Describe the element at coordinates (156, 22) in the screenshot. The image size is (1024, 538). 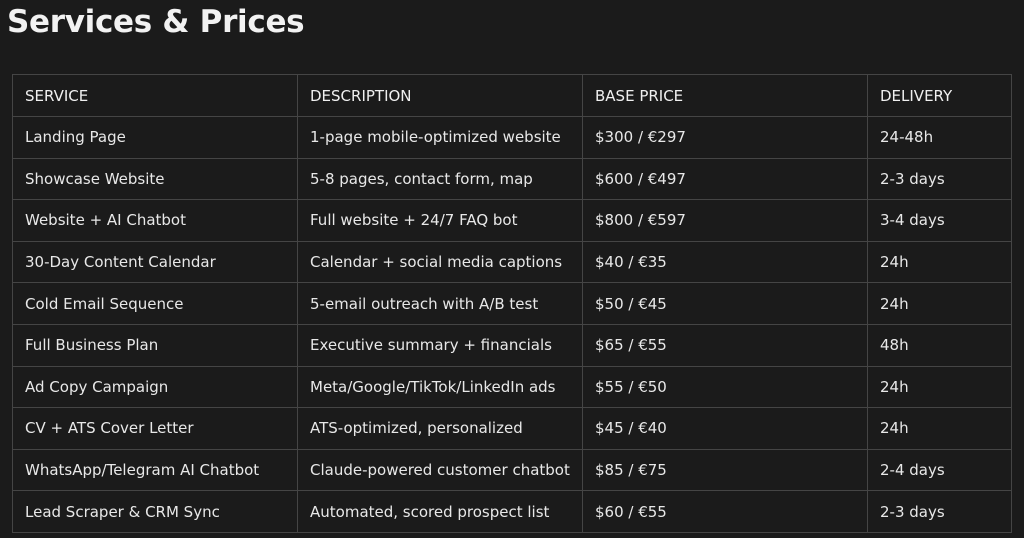
I see `page-title: Services & Prices` at that location.